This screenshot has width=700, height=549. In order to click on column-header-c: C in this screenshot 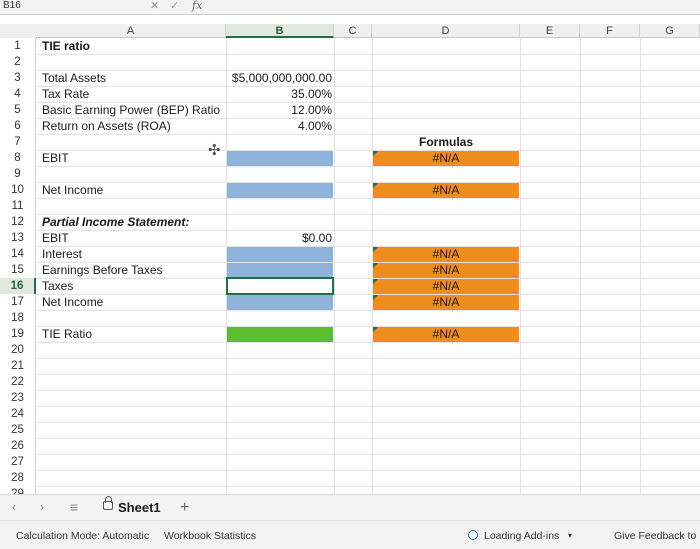, I will do `click(353, 31)`.